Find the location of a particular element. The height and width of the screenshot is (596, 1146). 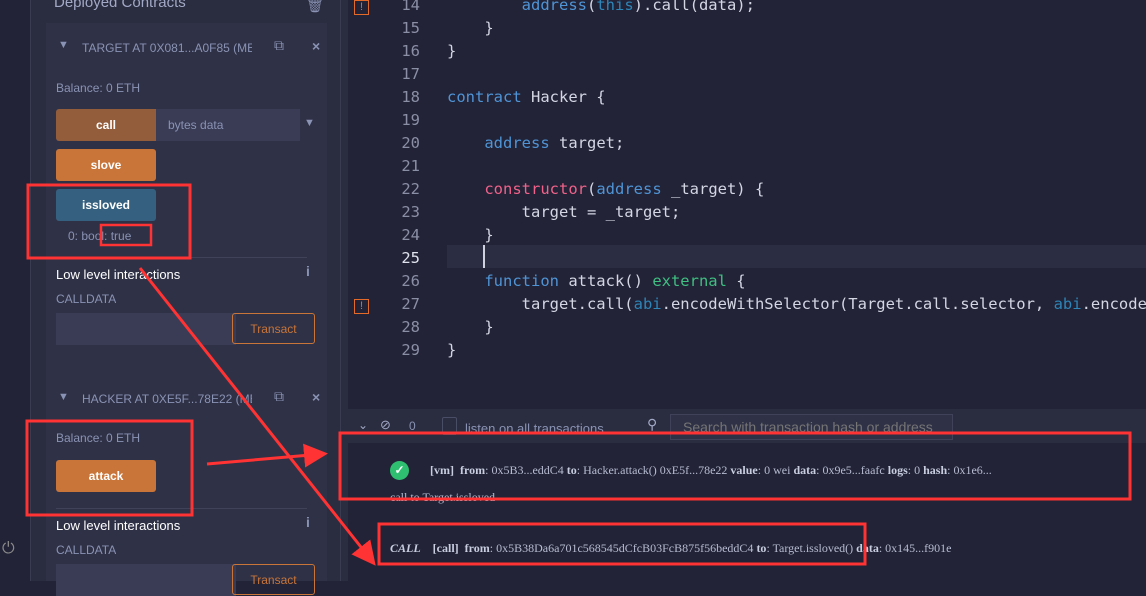

annotation-box-true is located at coordinates (126, 235).